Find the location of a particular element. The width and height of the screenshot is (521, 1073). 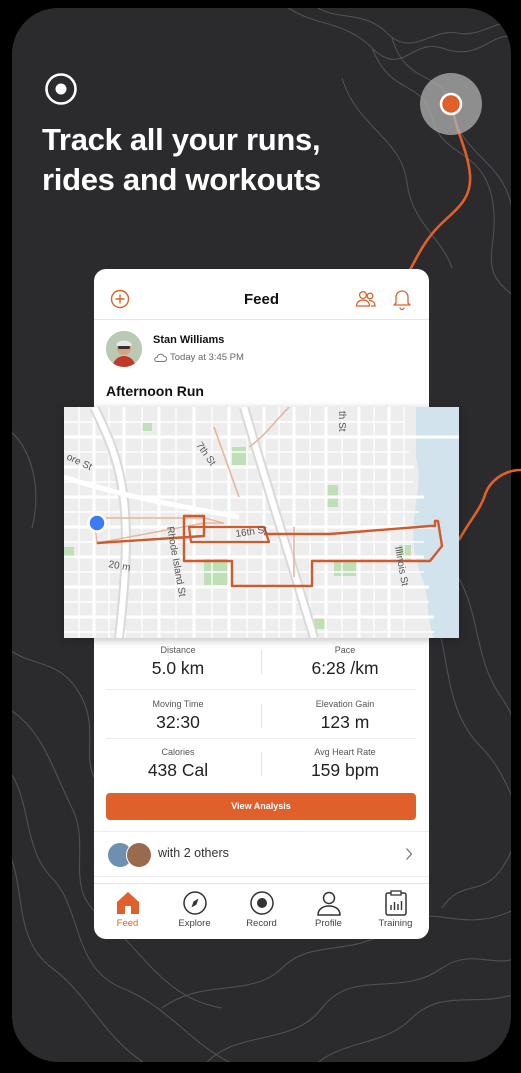

stat-label: Avg Heart Rate is located at coordinates (345, 752).